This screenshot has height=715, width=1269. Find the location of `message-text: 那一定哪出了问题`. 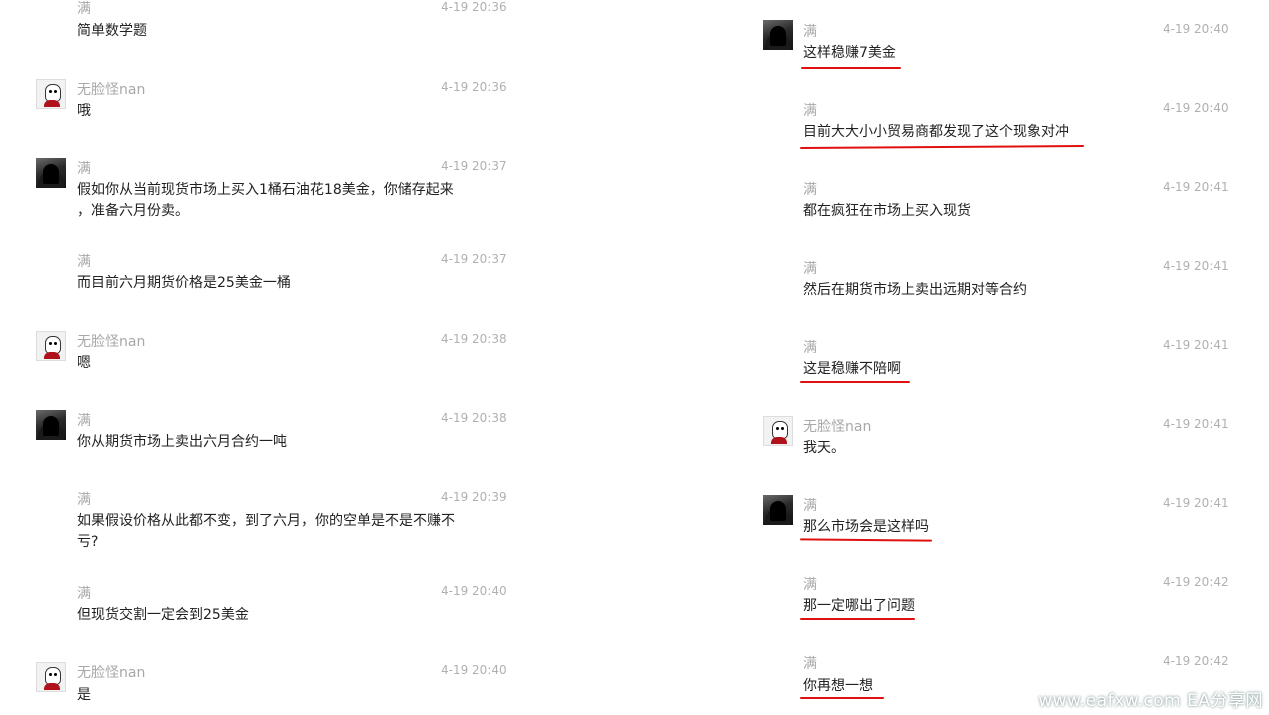

message-text: 那一定哪出了问题 is located at coordinates (859, 606).